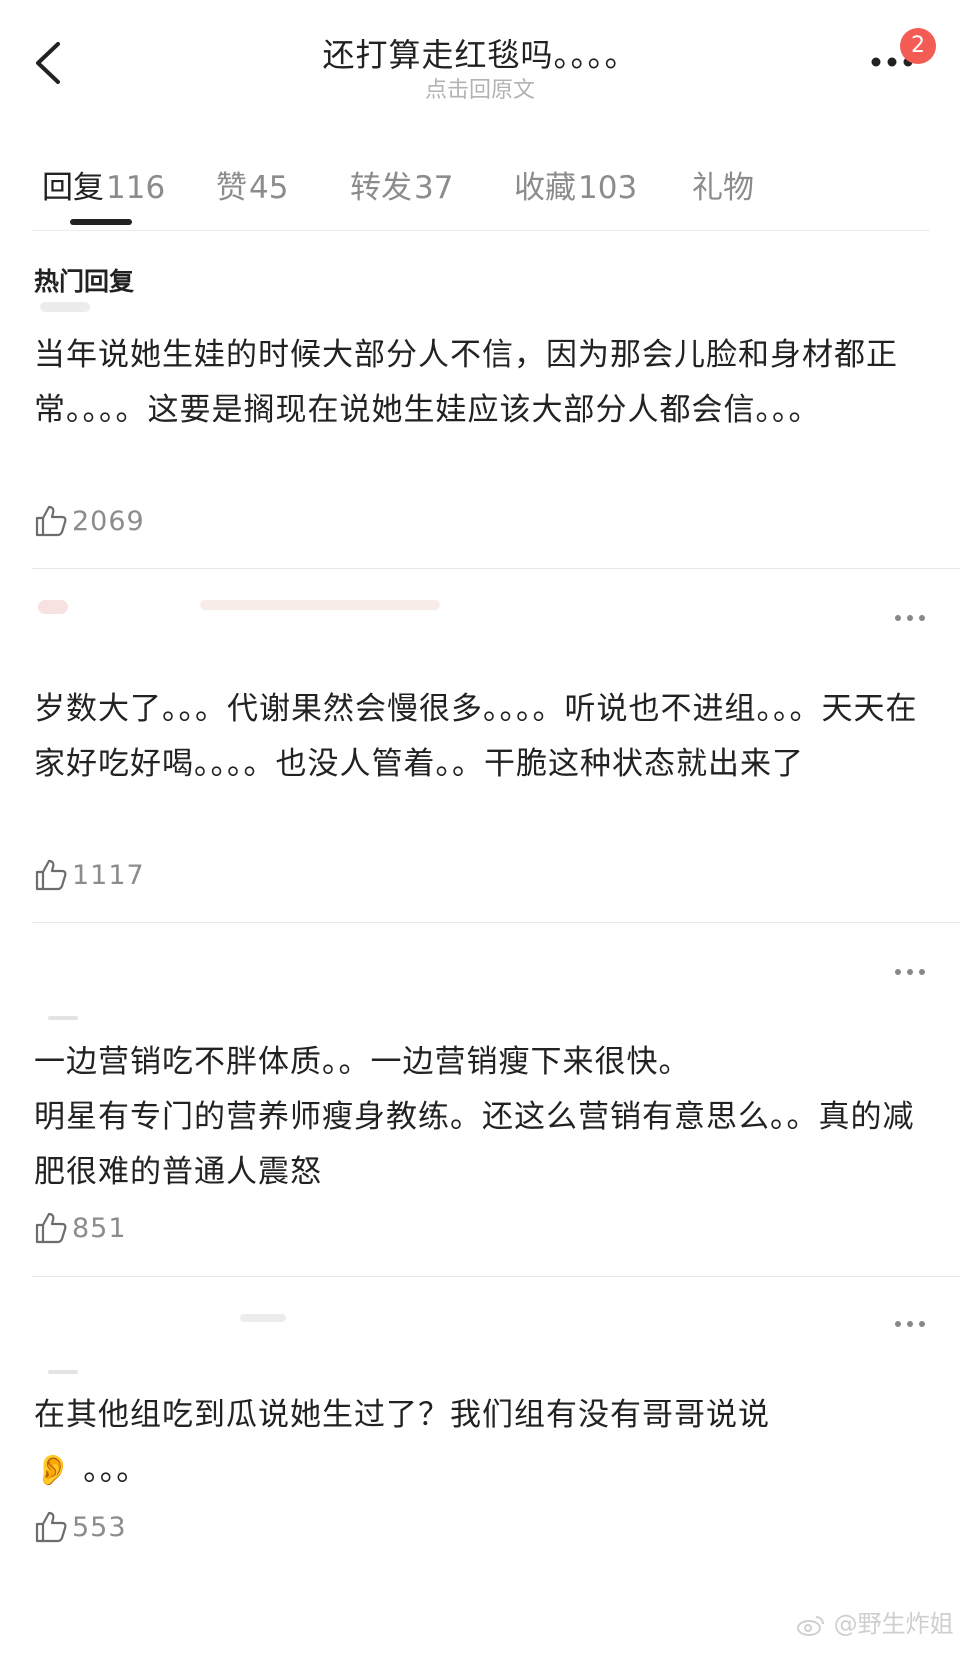 The image size is (960, 1655). Describe the element at coordinates (99, 1228) in the screenshot. I see `like-count: 851` at that location.